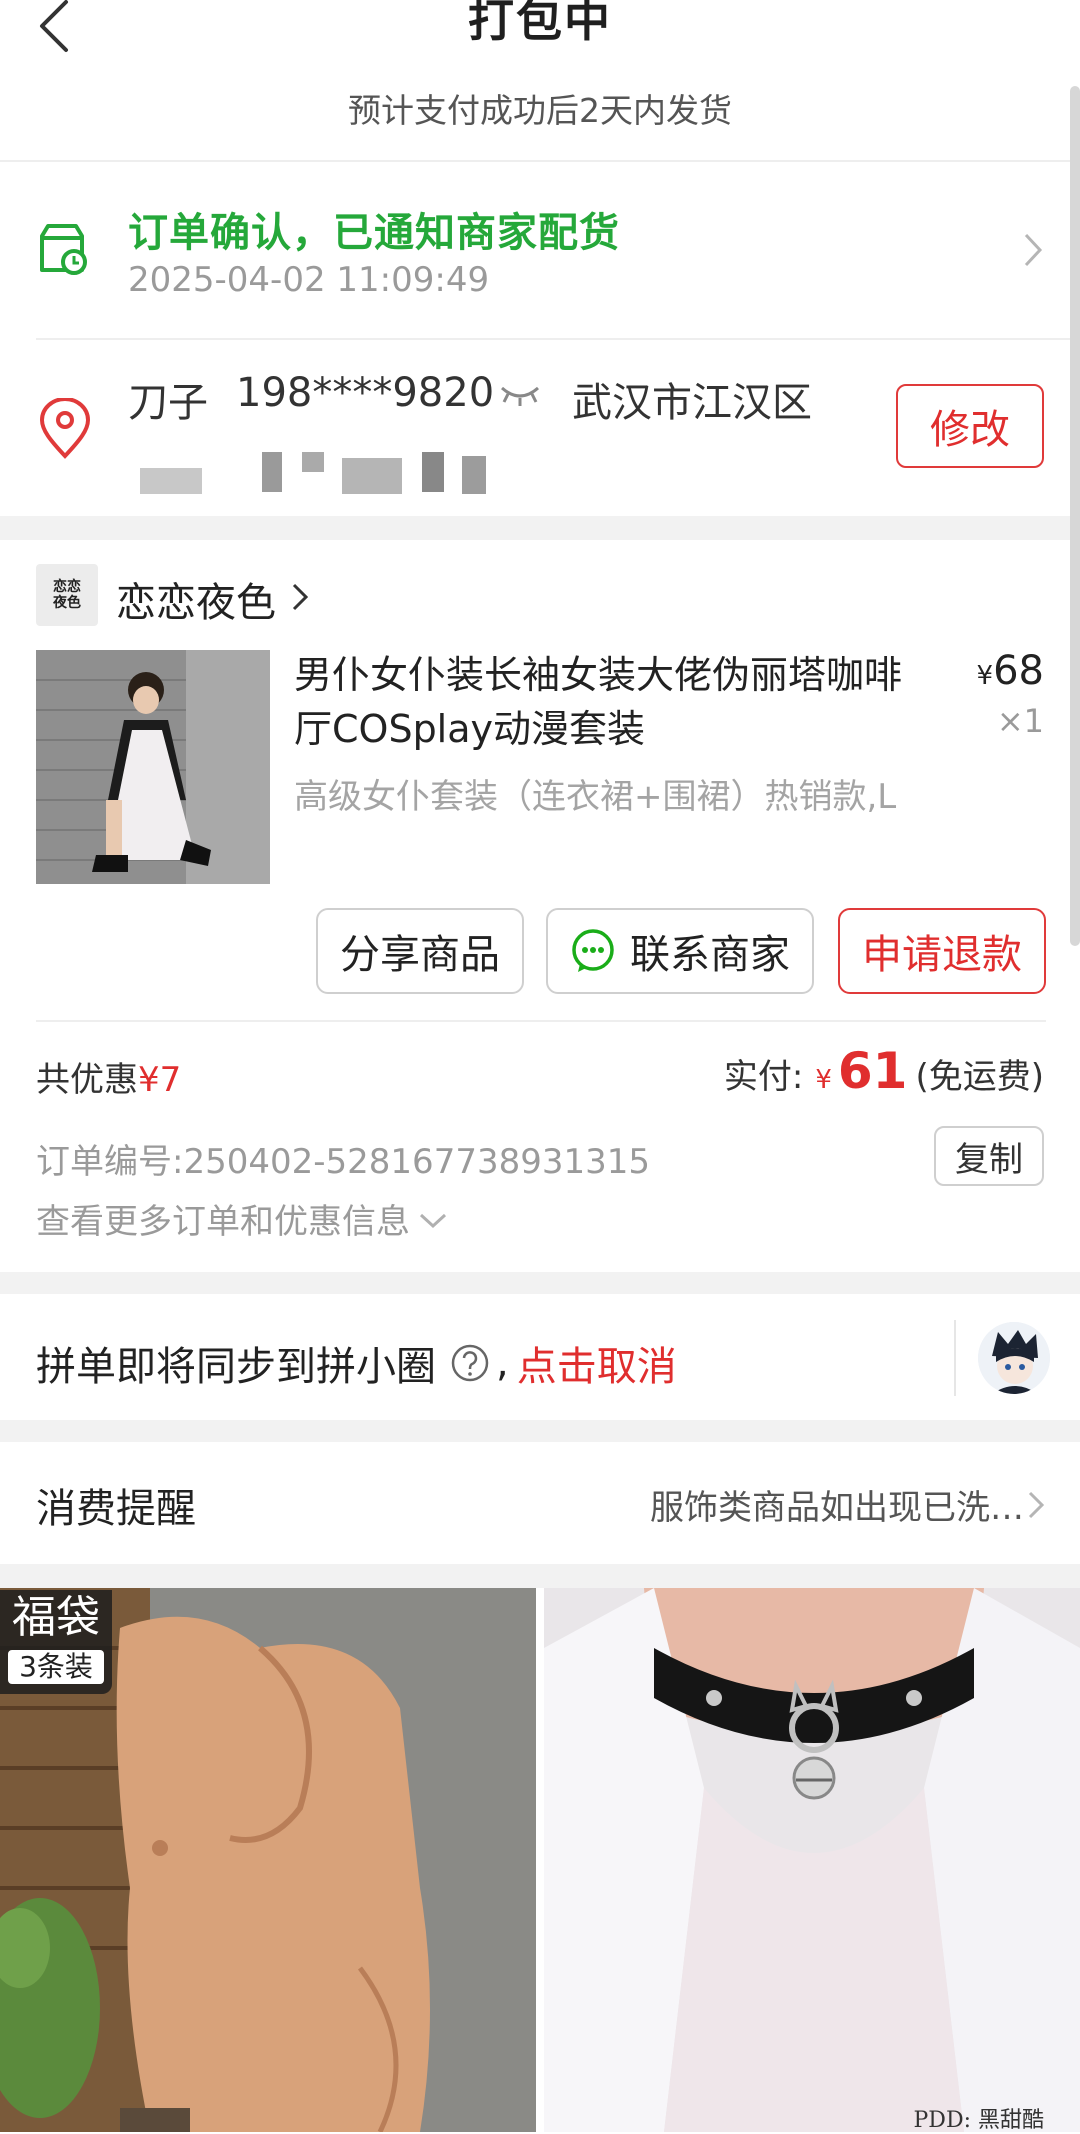 The image size is (1080, 2134). I want to click on product-price: ¥68, so click(1010, 671).